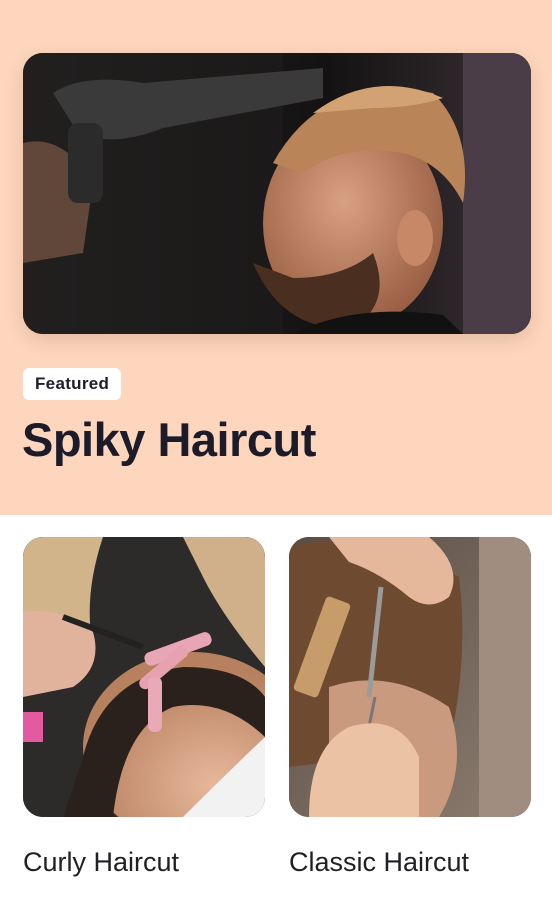  I want to click on curly-haircut-image, so click(144, 677).